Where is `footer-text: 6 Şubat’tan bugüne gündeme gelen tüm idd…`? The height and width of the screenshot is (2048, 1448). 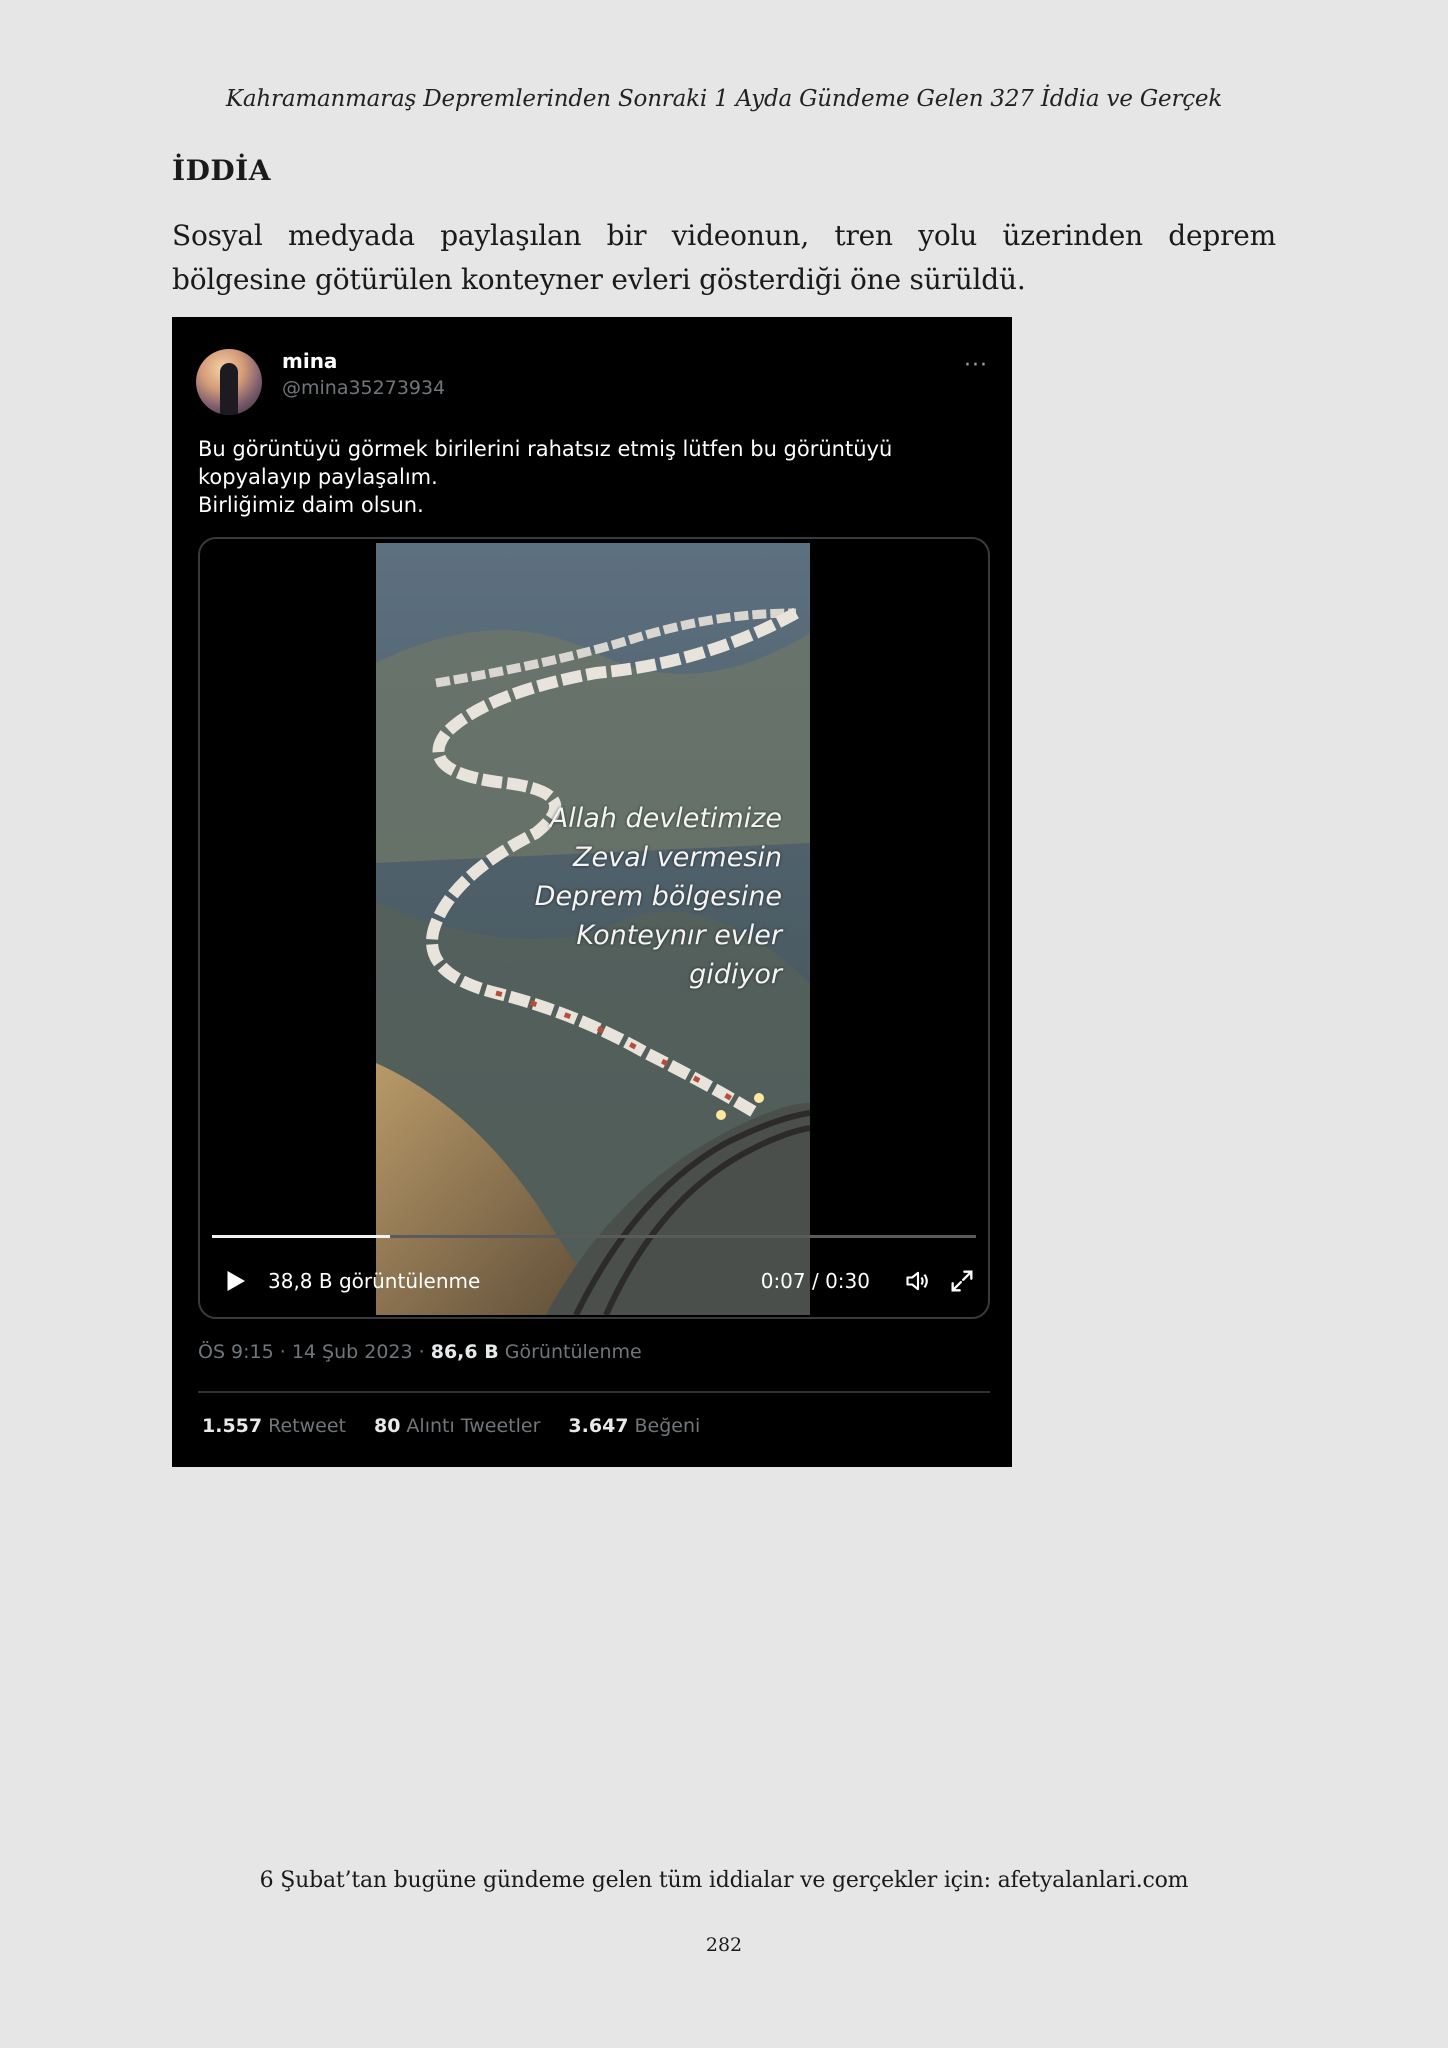 footer-text: 6 Şubat’tan bugüne gündeme gelen tüm idd… is located at coordinates (724, 1880).